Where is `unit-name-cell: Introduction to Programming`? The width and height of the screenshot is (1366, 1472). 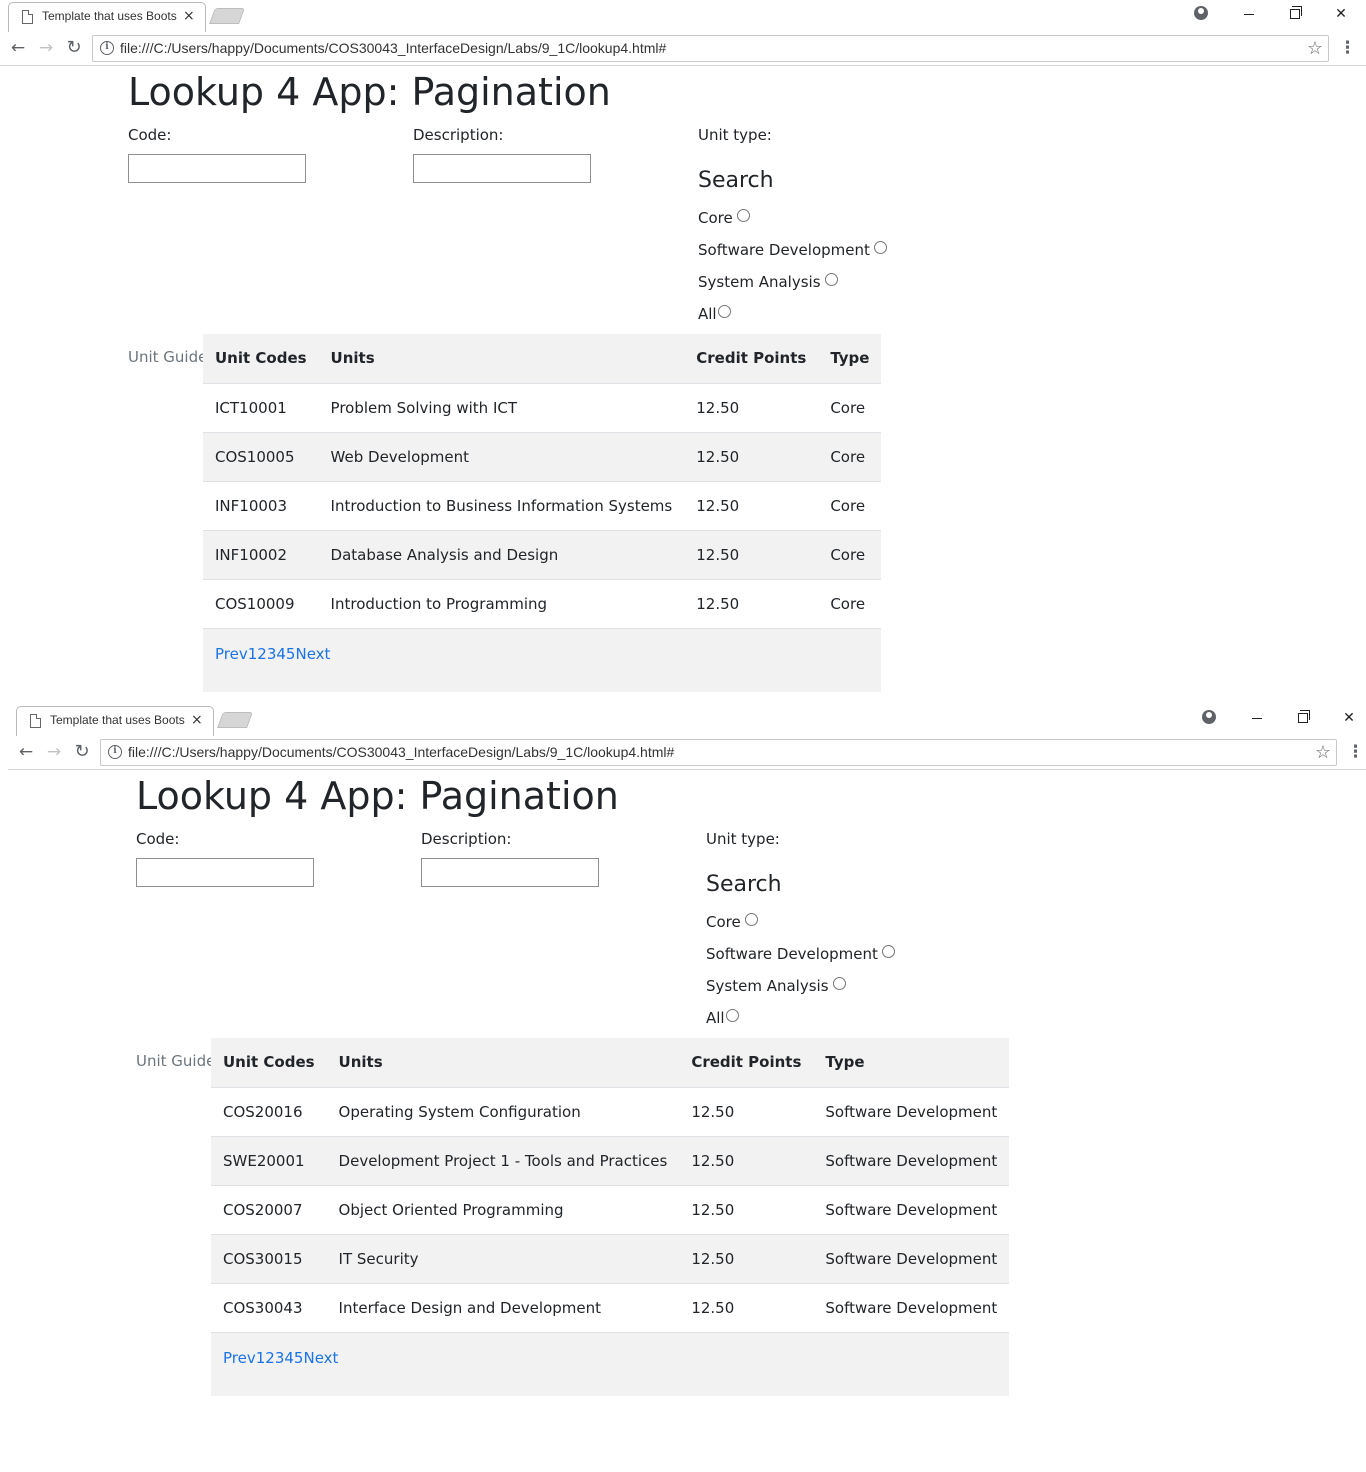 unit-name-cell: Introduction to Programming is located at coordinates (501, 603).